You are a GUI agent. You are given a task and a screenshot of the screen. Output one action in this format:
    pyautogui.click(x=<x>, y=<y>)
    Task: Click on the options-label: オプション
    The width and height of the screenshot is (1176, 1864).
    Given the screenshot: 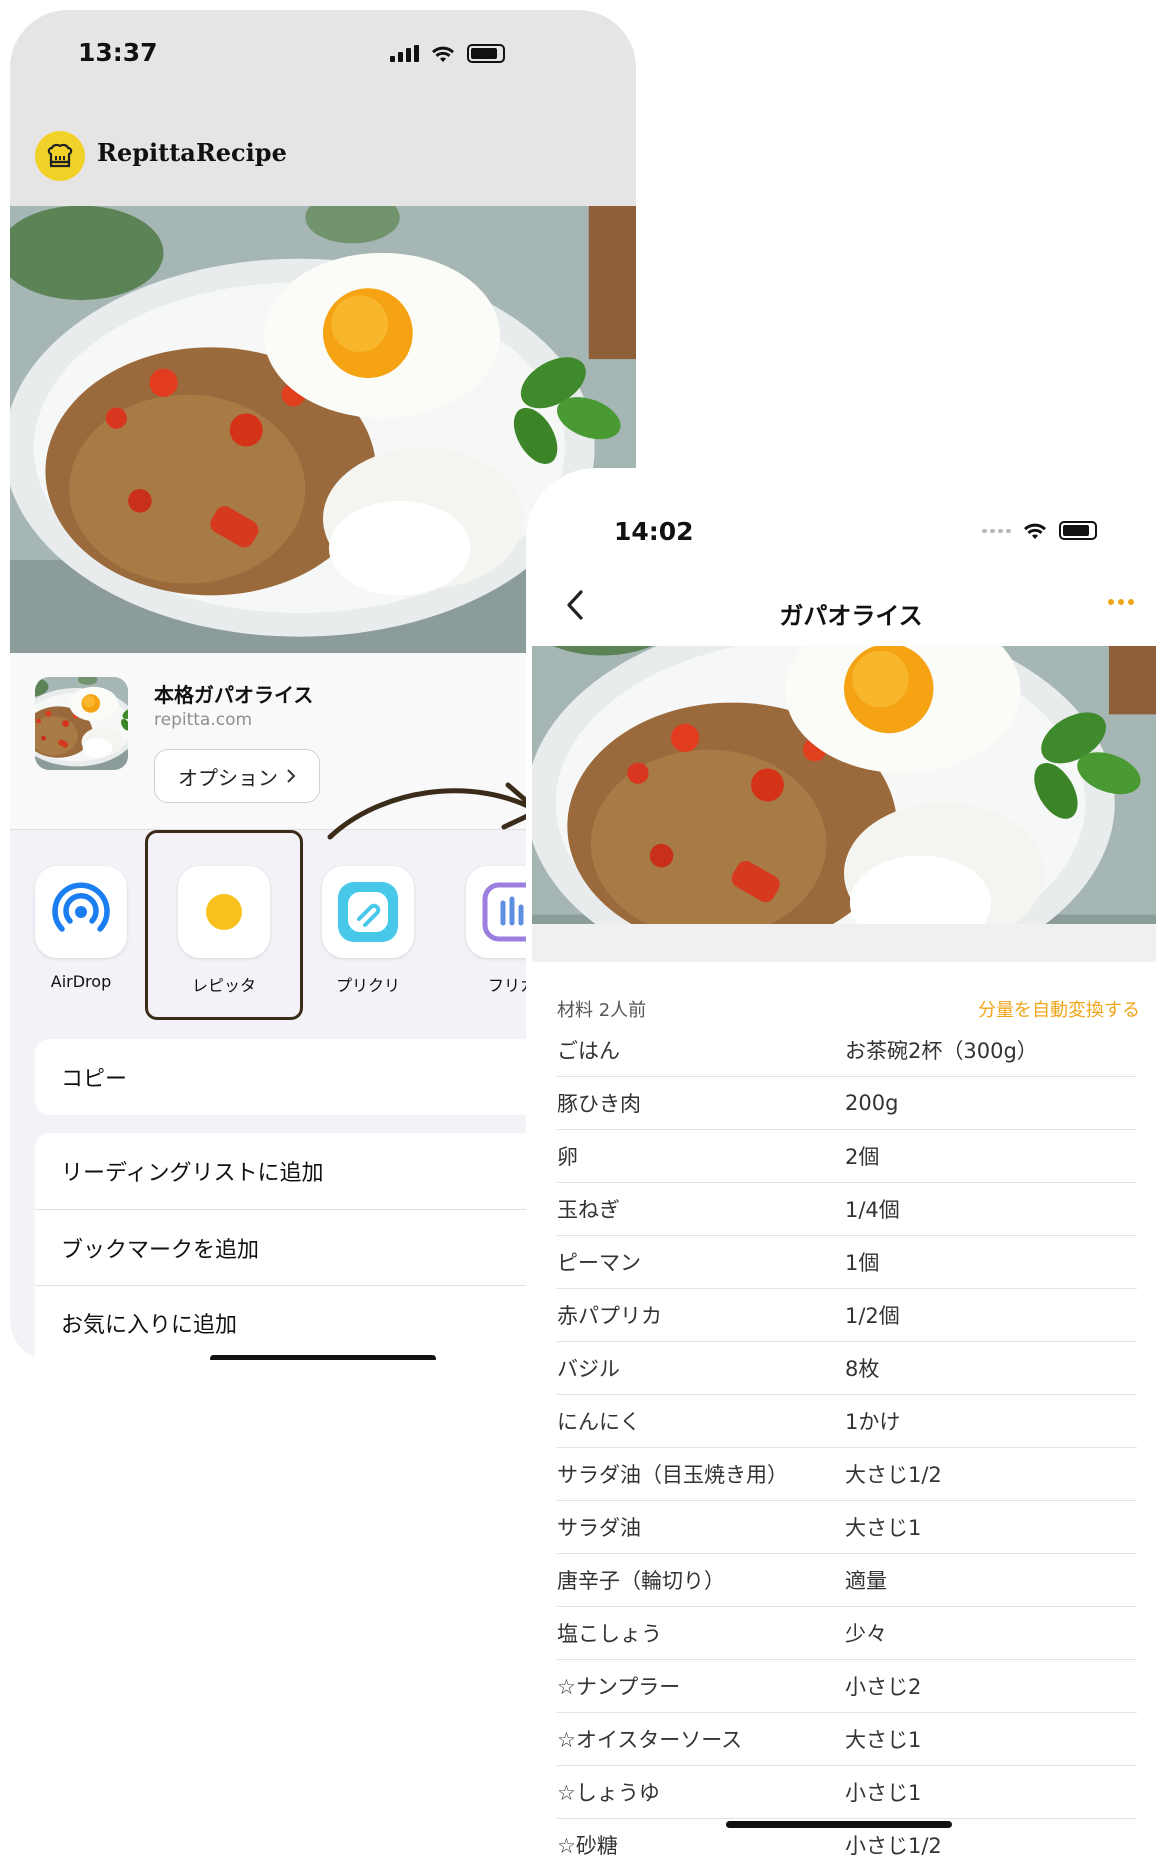 What is the action you would take?
    pyautogui.click(x=228, y=777)
    